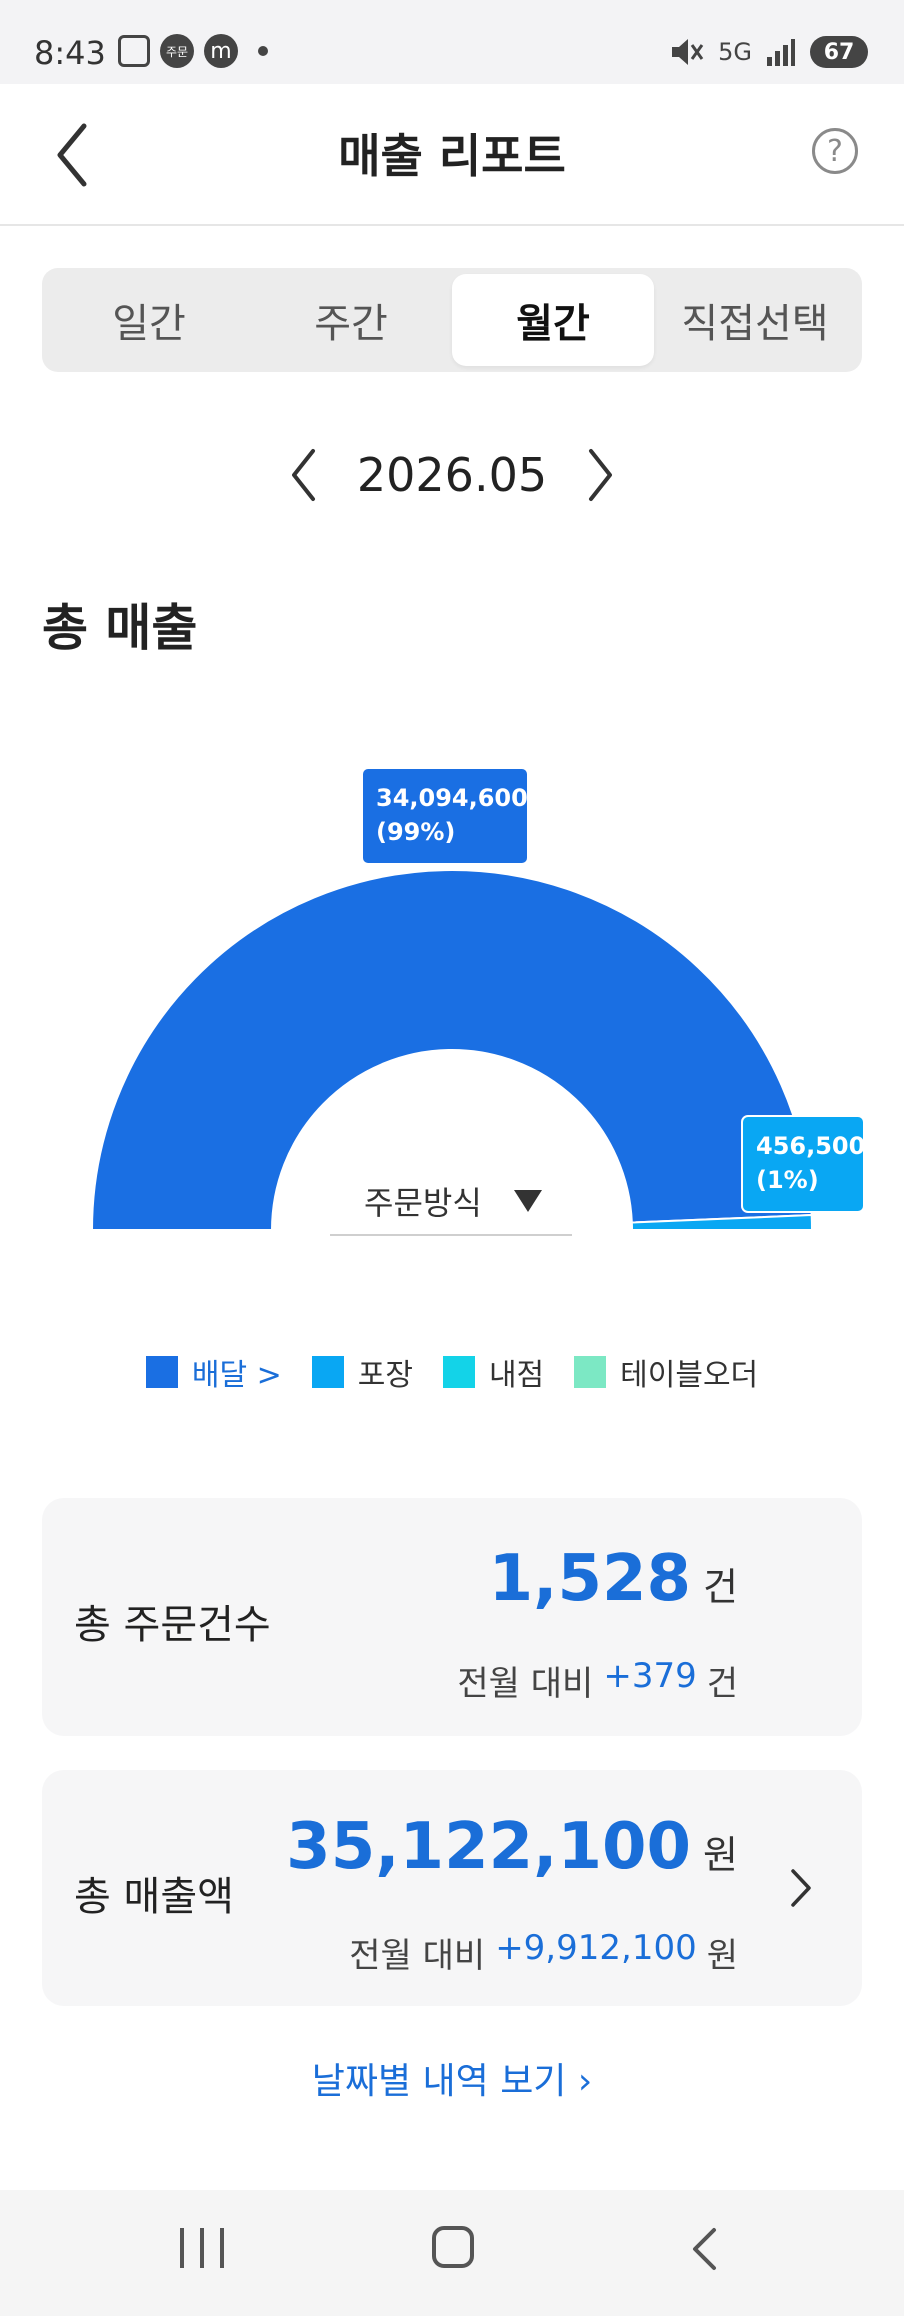  I want to click on chart-data-label-0: 34,094,600 (99%), so click(445, 816).